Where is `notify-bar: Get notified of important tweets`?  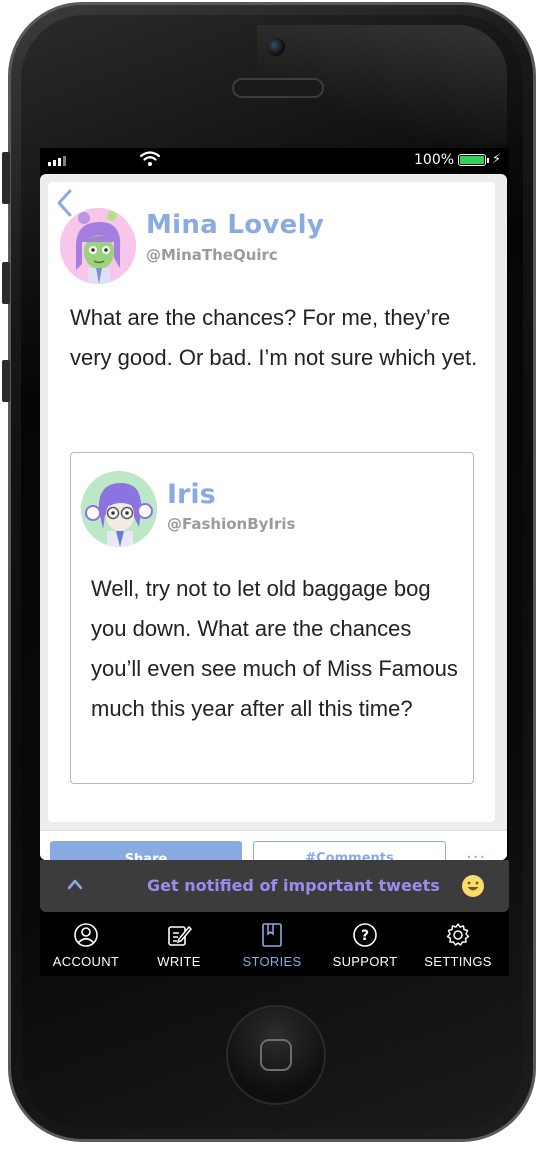
notify-bar: Get notified of important tweets is located at coordinates (274, 886).